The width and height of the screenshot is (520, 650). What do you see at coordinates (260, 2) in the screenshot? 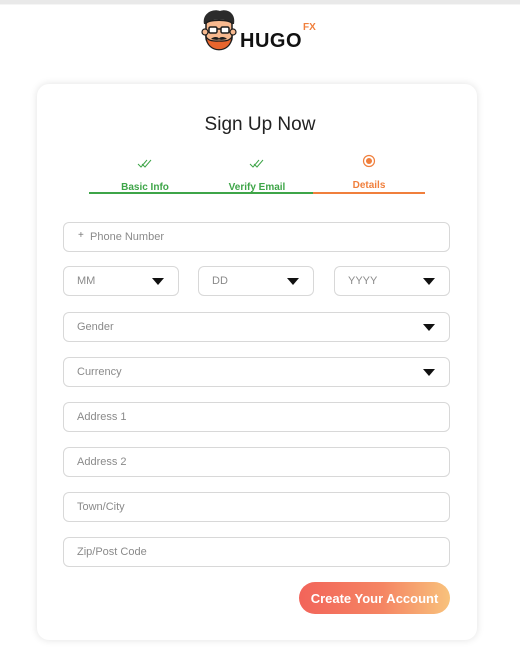
I see `browser-top-border` at bounding box center [260, 2].